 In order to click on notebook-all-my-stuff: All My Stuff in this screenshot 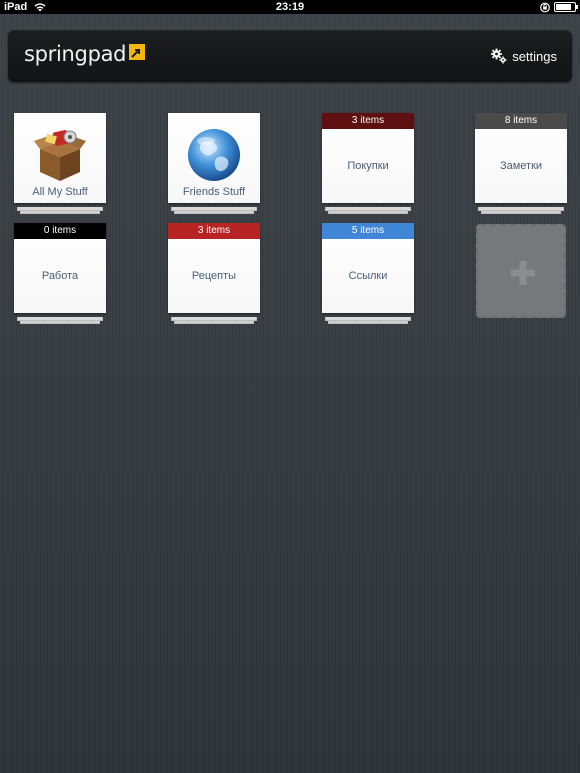, I will do `click(60, 163)`.